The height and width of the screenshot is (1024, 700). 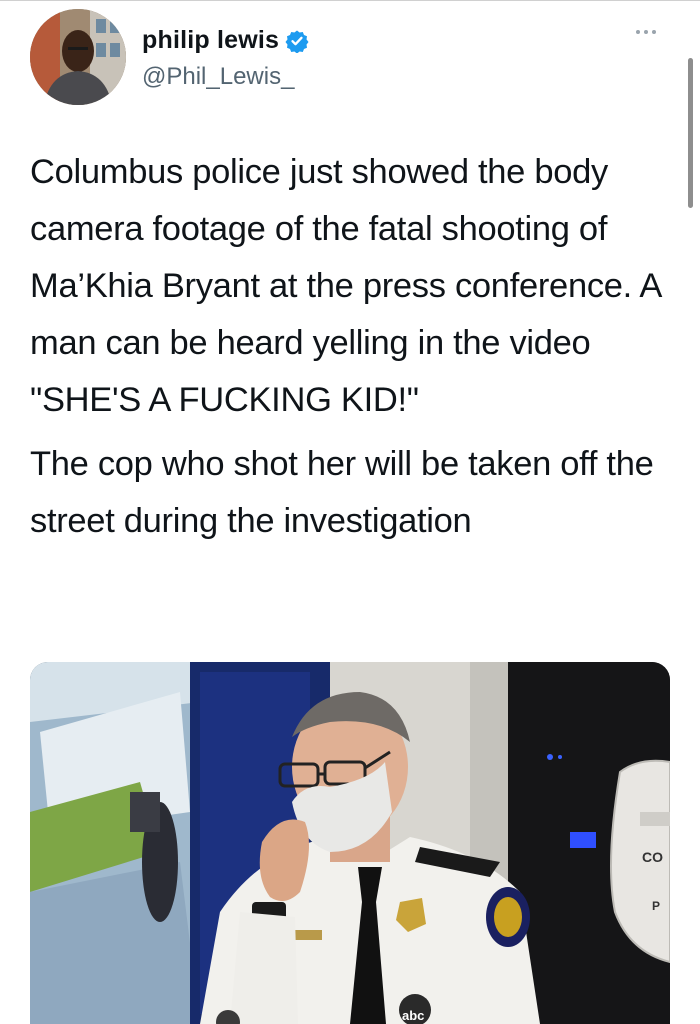 I want to click on badge-text-2: P, so click(x=656, y=906).